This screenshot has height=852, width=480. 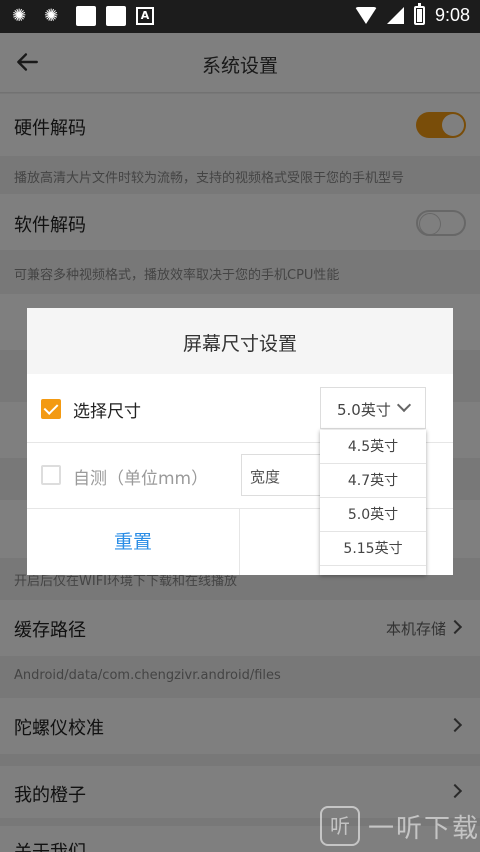 What do you see at coordinates (452, 15) in the screenshot?
I see `status-time: 9:08` at bounding box center [452, 15].